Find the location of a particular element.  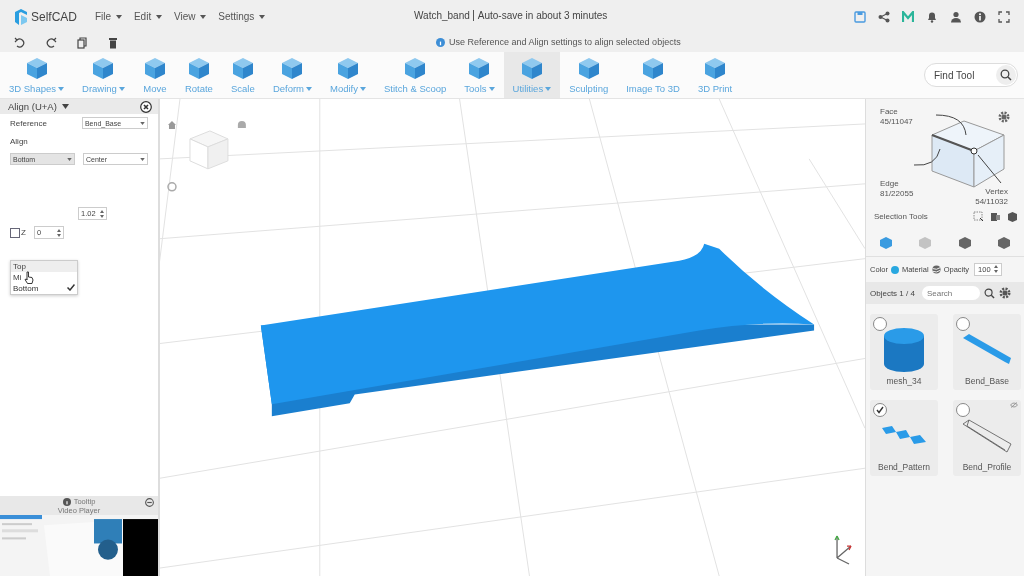

menu-item: File is located at coordinates (108, 16).